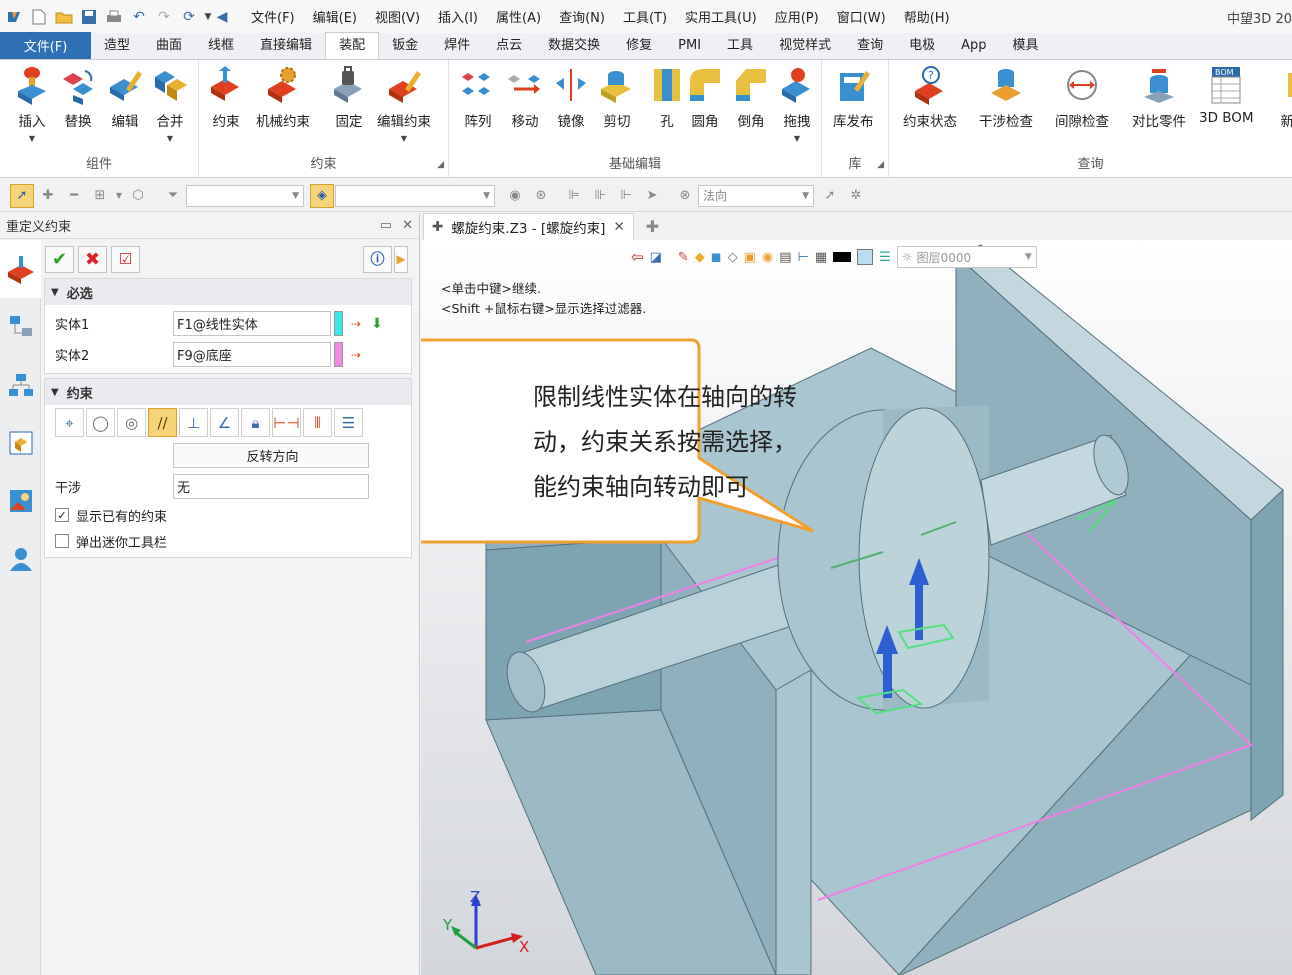 This screenshot has width=1292, height=975. Describe the element at coordinates (139, 17) in the screenshot. I see `undo-icon: ↶` at that location.